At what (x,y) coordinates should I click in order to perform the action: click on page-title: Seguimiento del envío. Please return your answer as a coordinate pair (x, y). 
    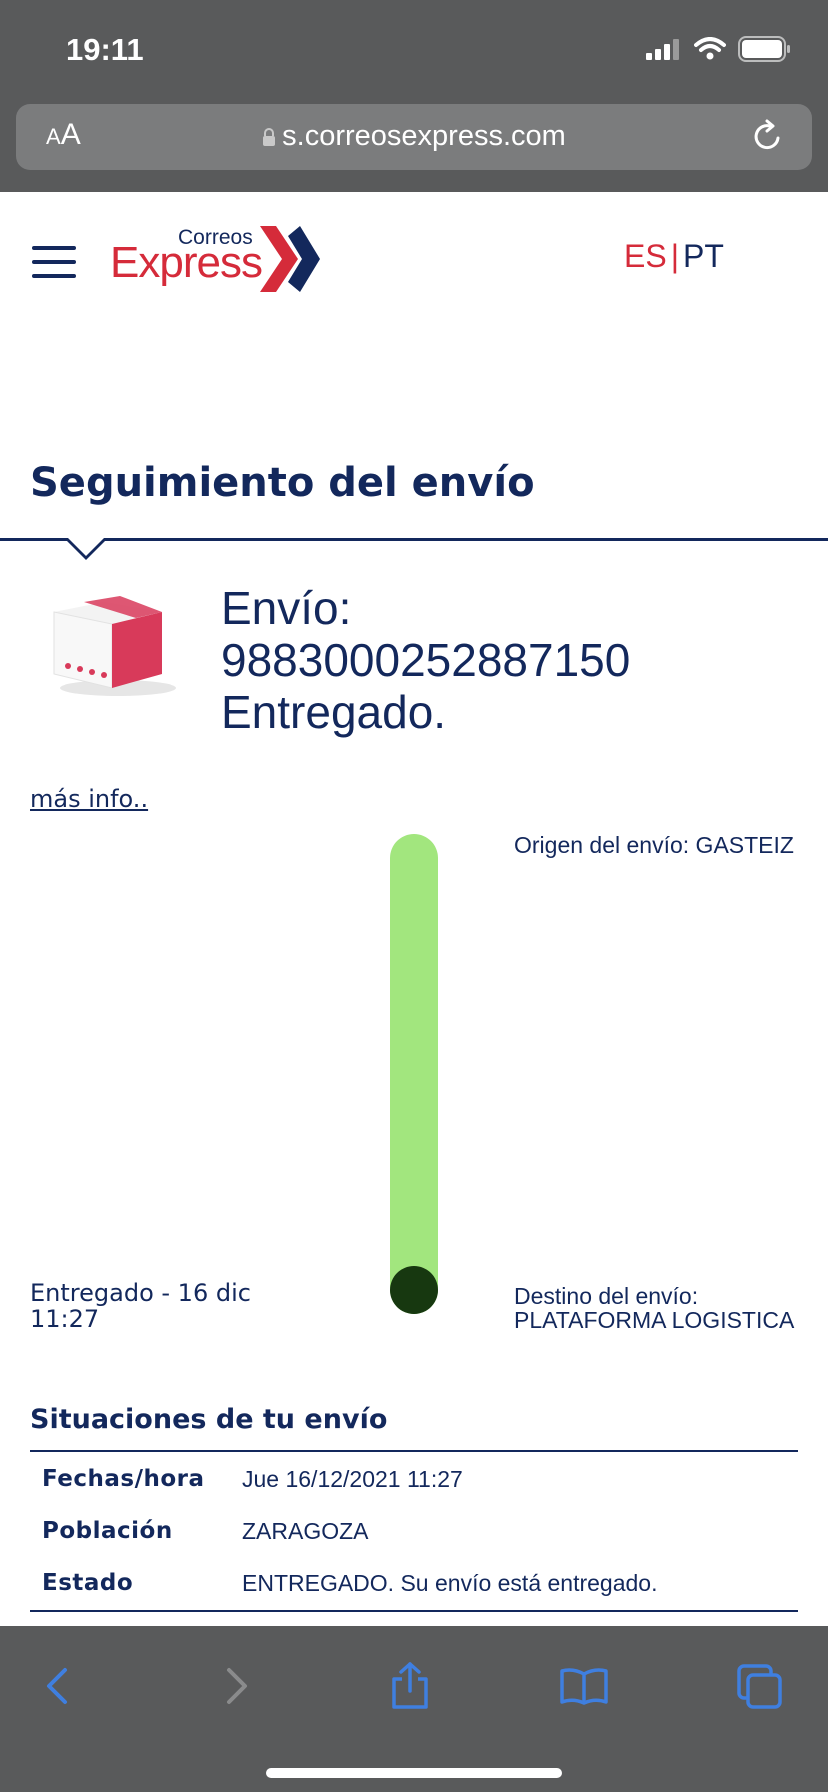
    Looking at the image, I should click on (282, 483).